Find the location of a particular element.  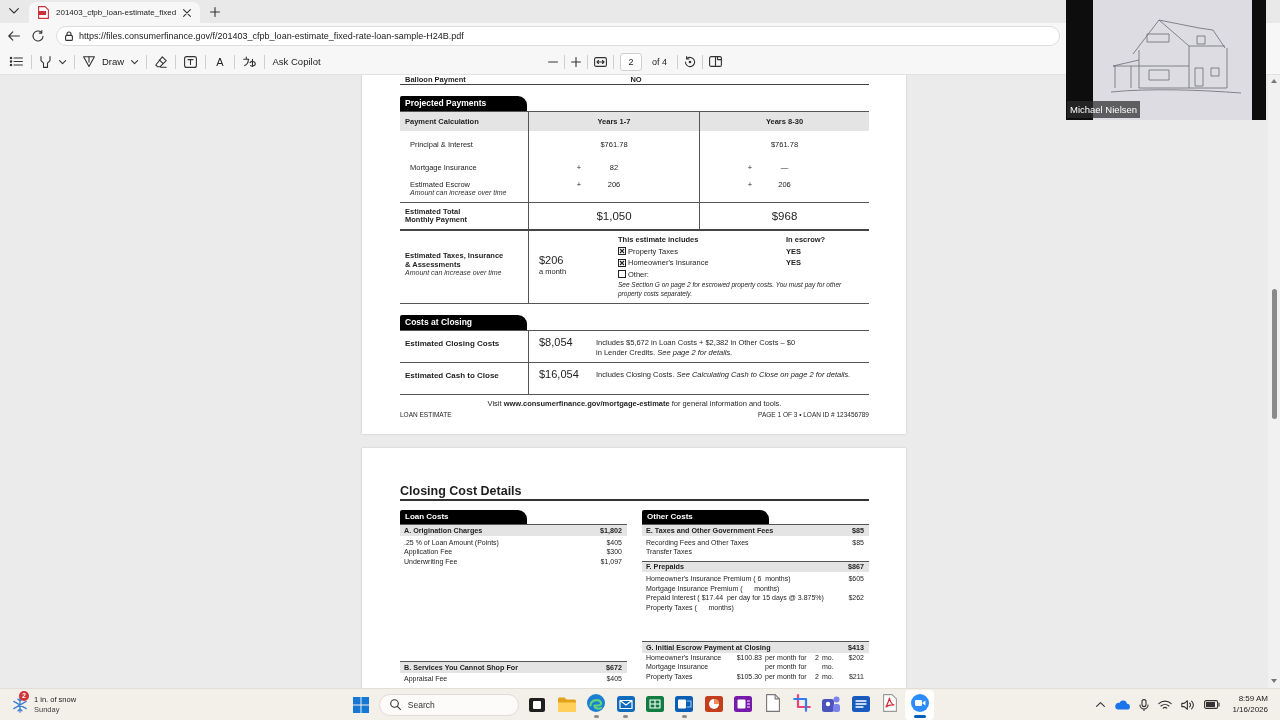

text-box-icon is located at coordinates (191, 61).